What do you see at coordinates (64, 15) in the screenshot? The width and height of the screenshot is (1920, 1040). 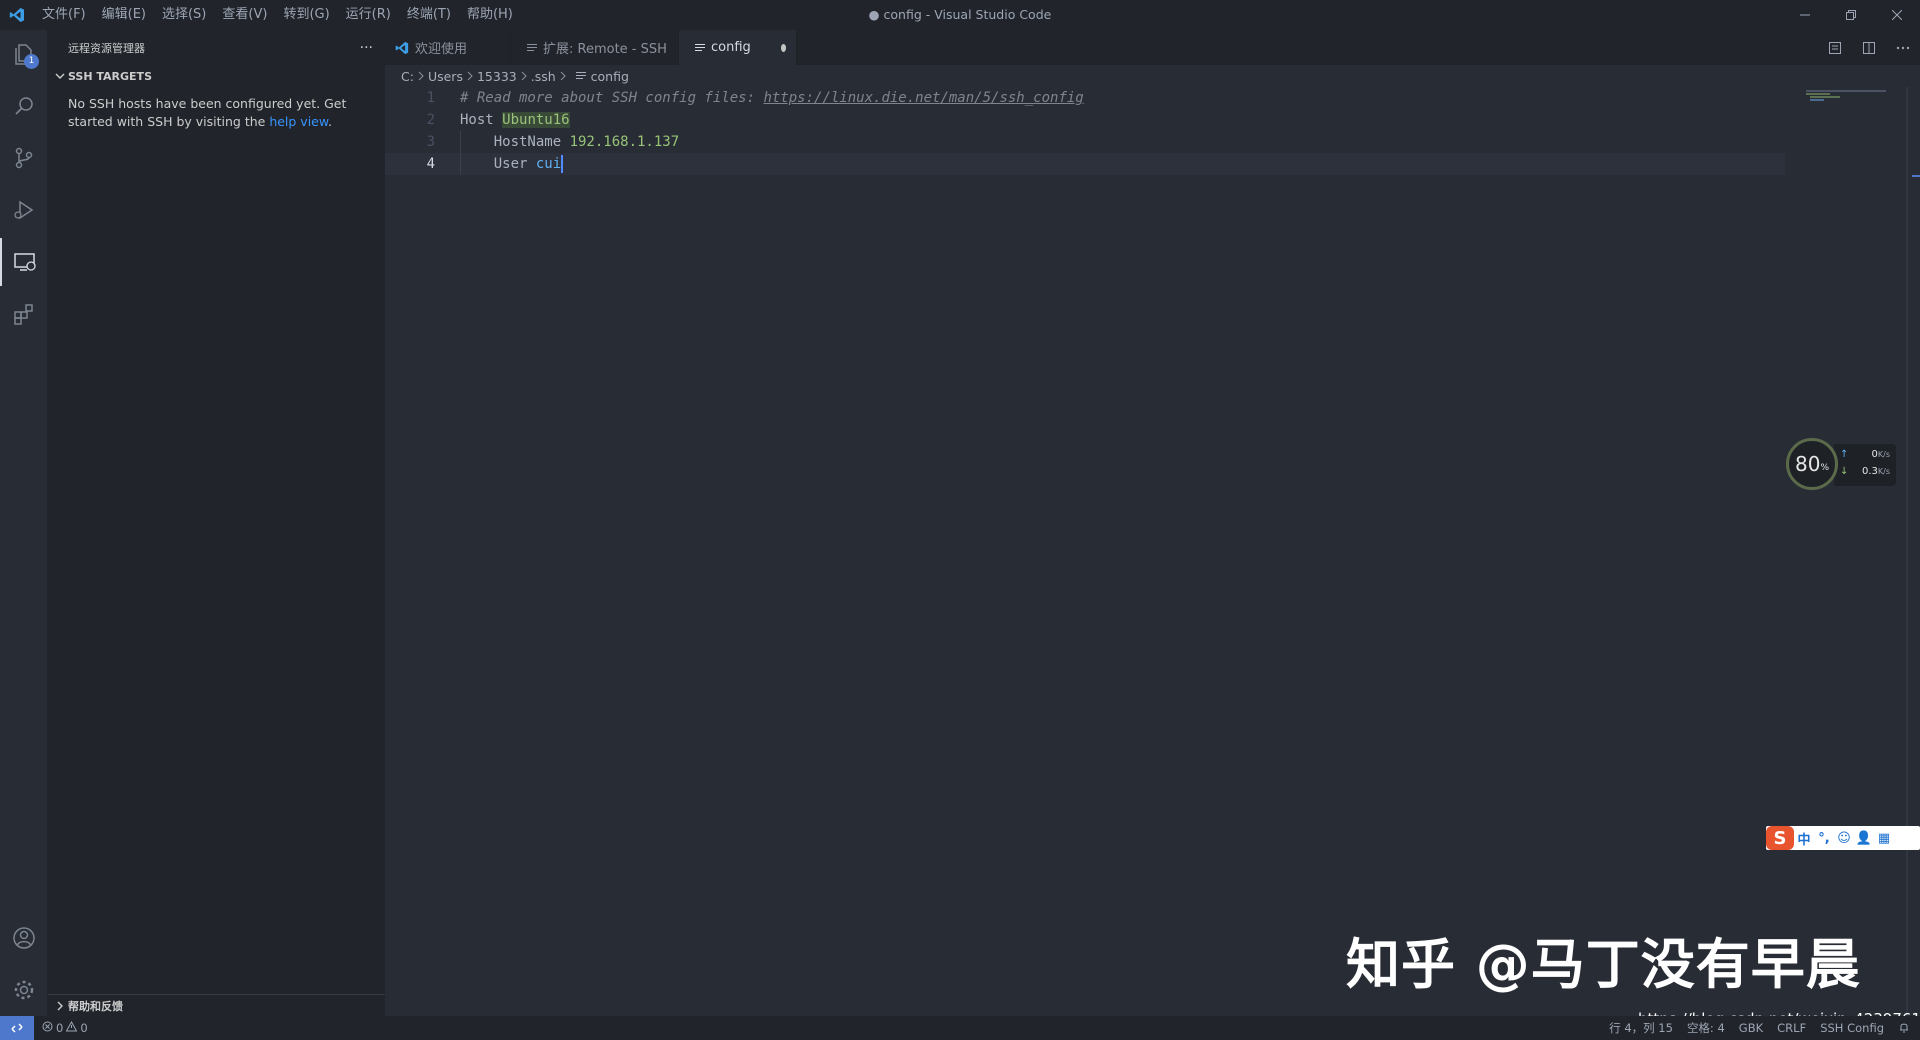 I see `menu-file: 文件(F)` at bounding box center [64, 15].